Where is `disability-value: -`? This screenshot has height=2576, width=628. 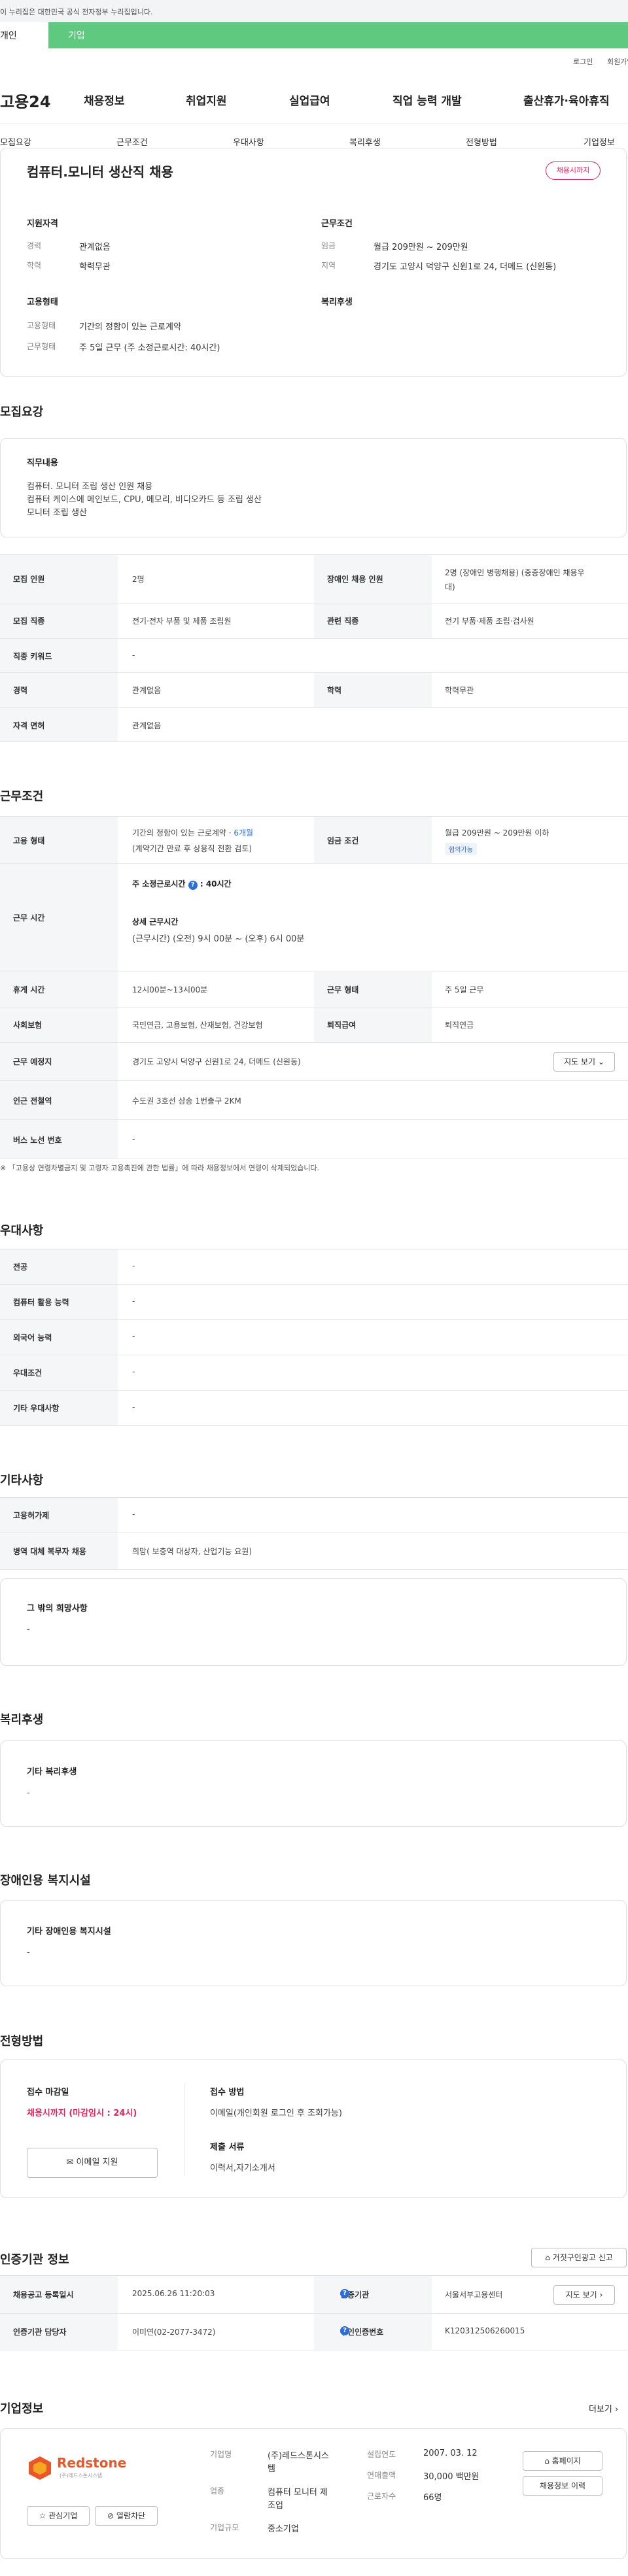 disability-value: - is located at coordinates (29, 1952).